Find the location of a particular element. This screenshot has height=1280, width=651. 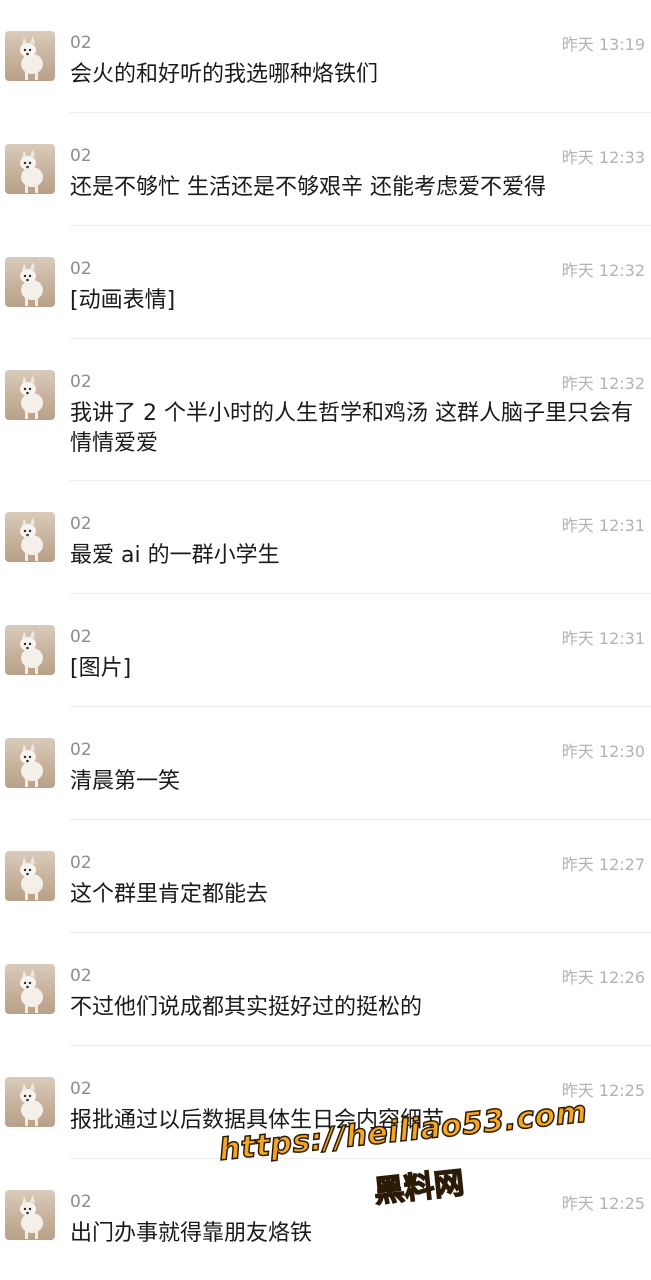

message-text: 这个群里肯定都能去 is located at coordinates (169, 894).